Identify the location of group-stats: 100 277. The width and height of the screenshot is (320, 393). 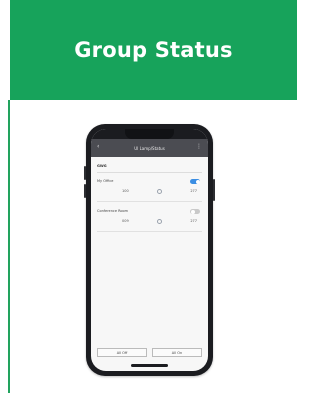
(159, 191).